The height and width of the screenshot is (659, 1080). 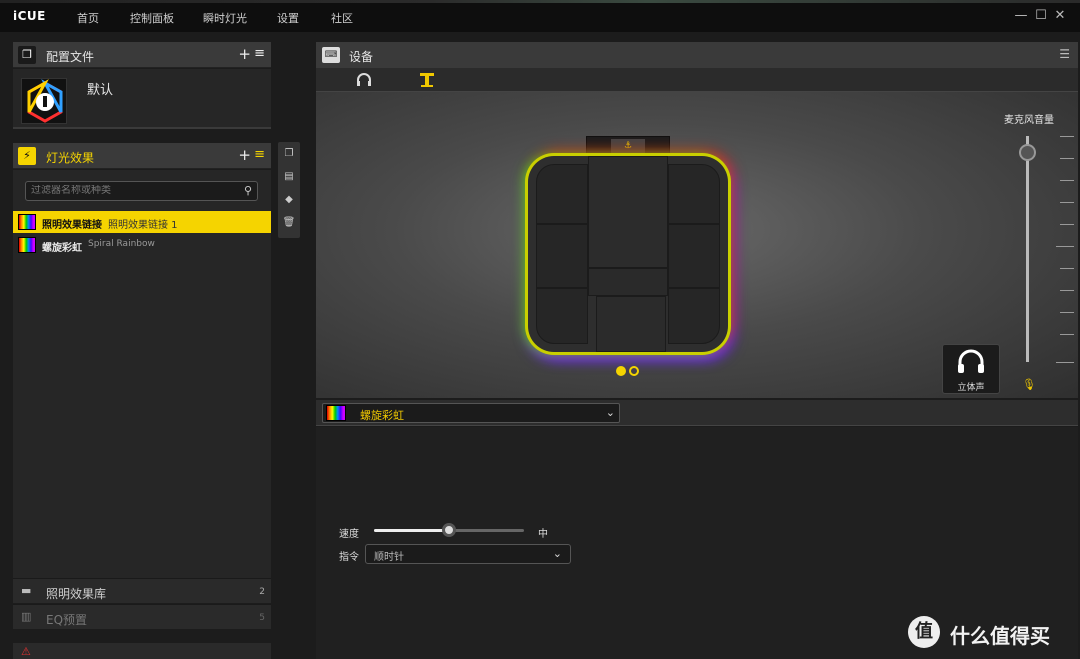 I want to click on app-brand: iCUE, so click(x=29, y=16).